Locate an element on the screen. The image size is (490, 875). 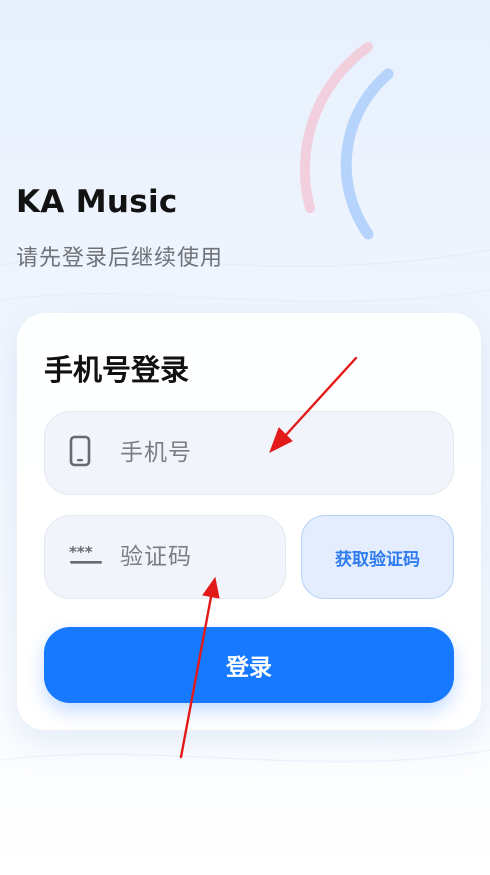
app-subtitle: 请先登录后继续使用 is located at coordinates (120, 258).